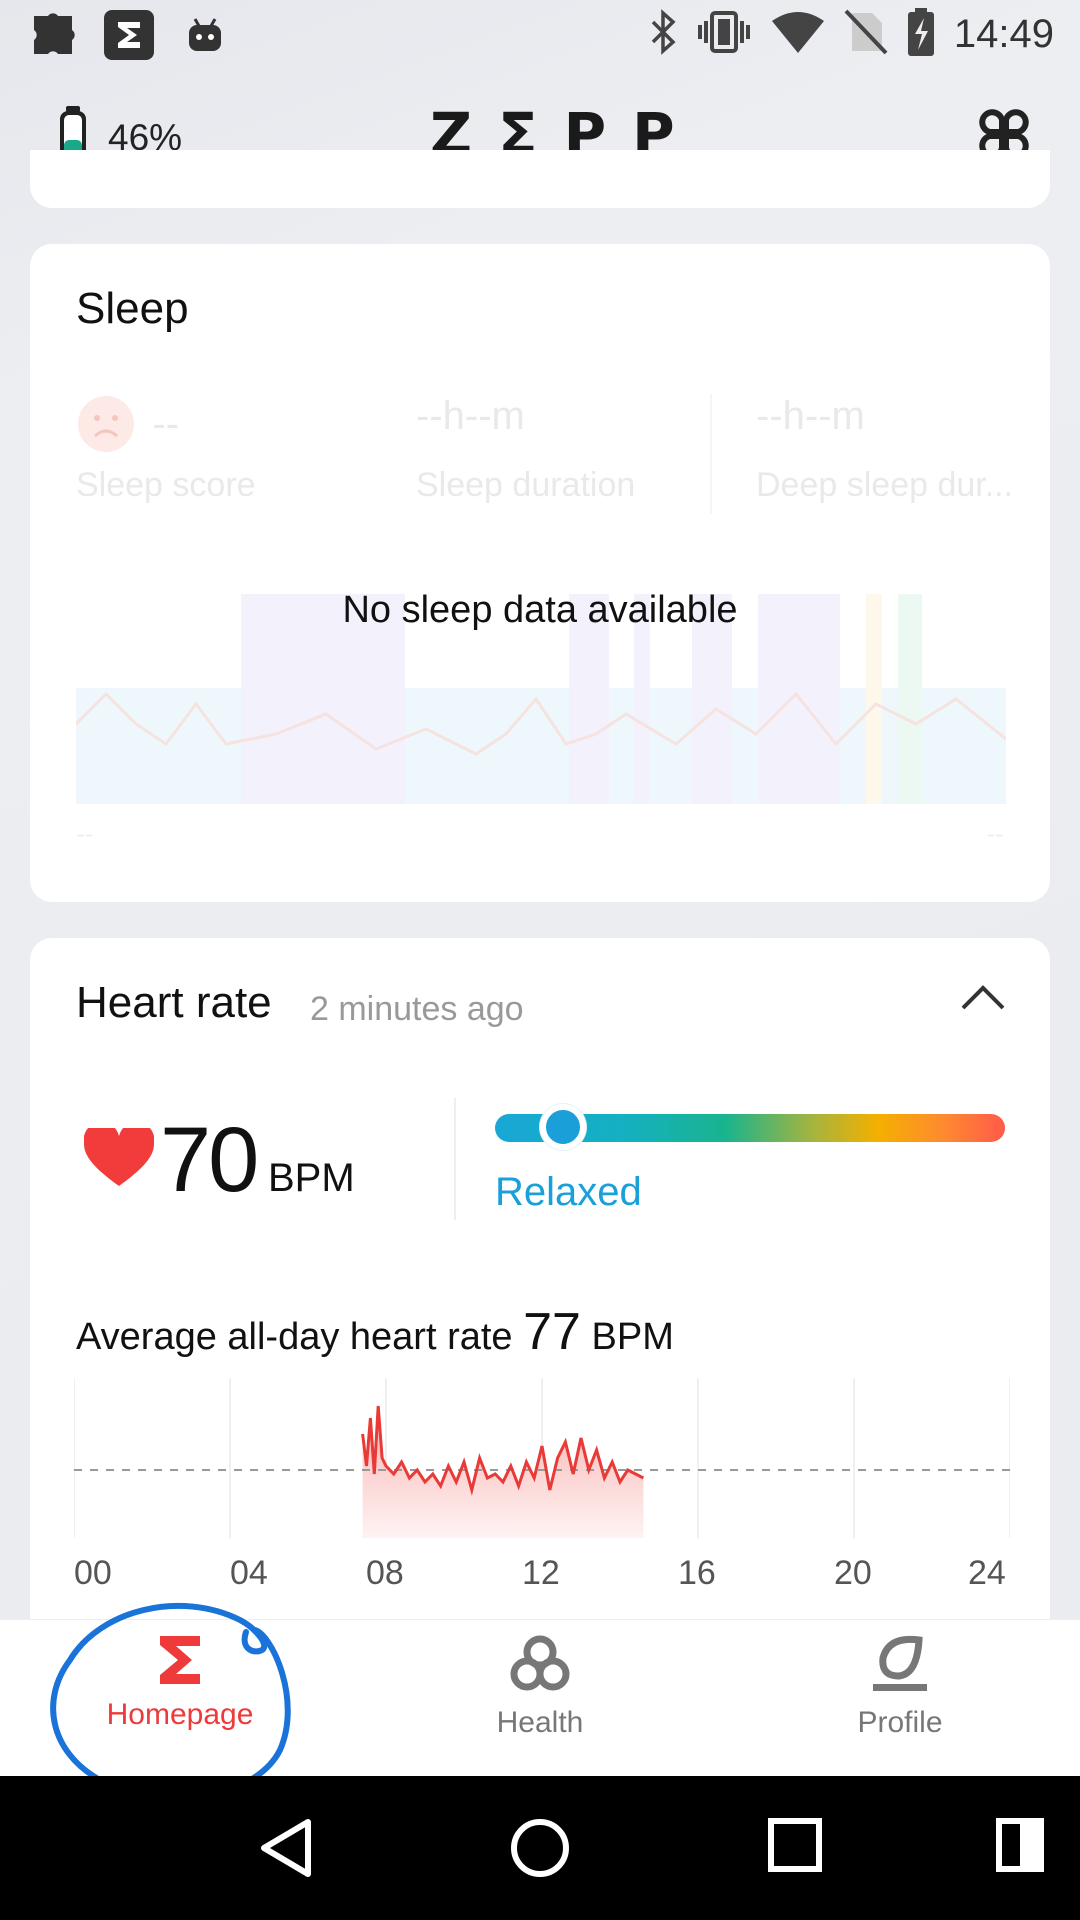 The width and height of the screenshot is (1080, 1920). Describe the element at coordinates (166, 449) in the screenshot. I see `sleep-score: -- Sleep score` at that location.